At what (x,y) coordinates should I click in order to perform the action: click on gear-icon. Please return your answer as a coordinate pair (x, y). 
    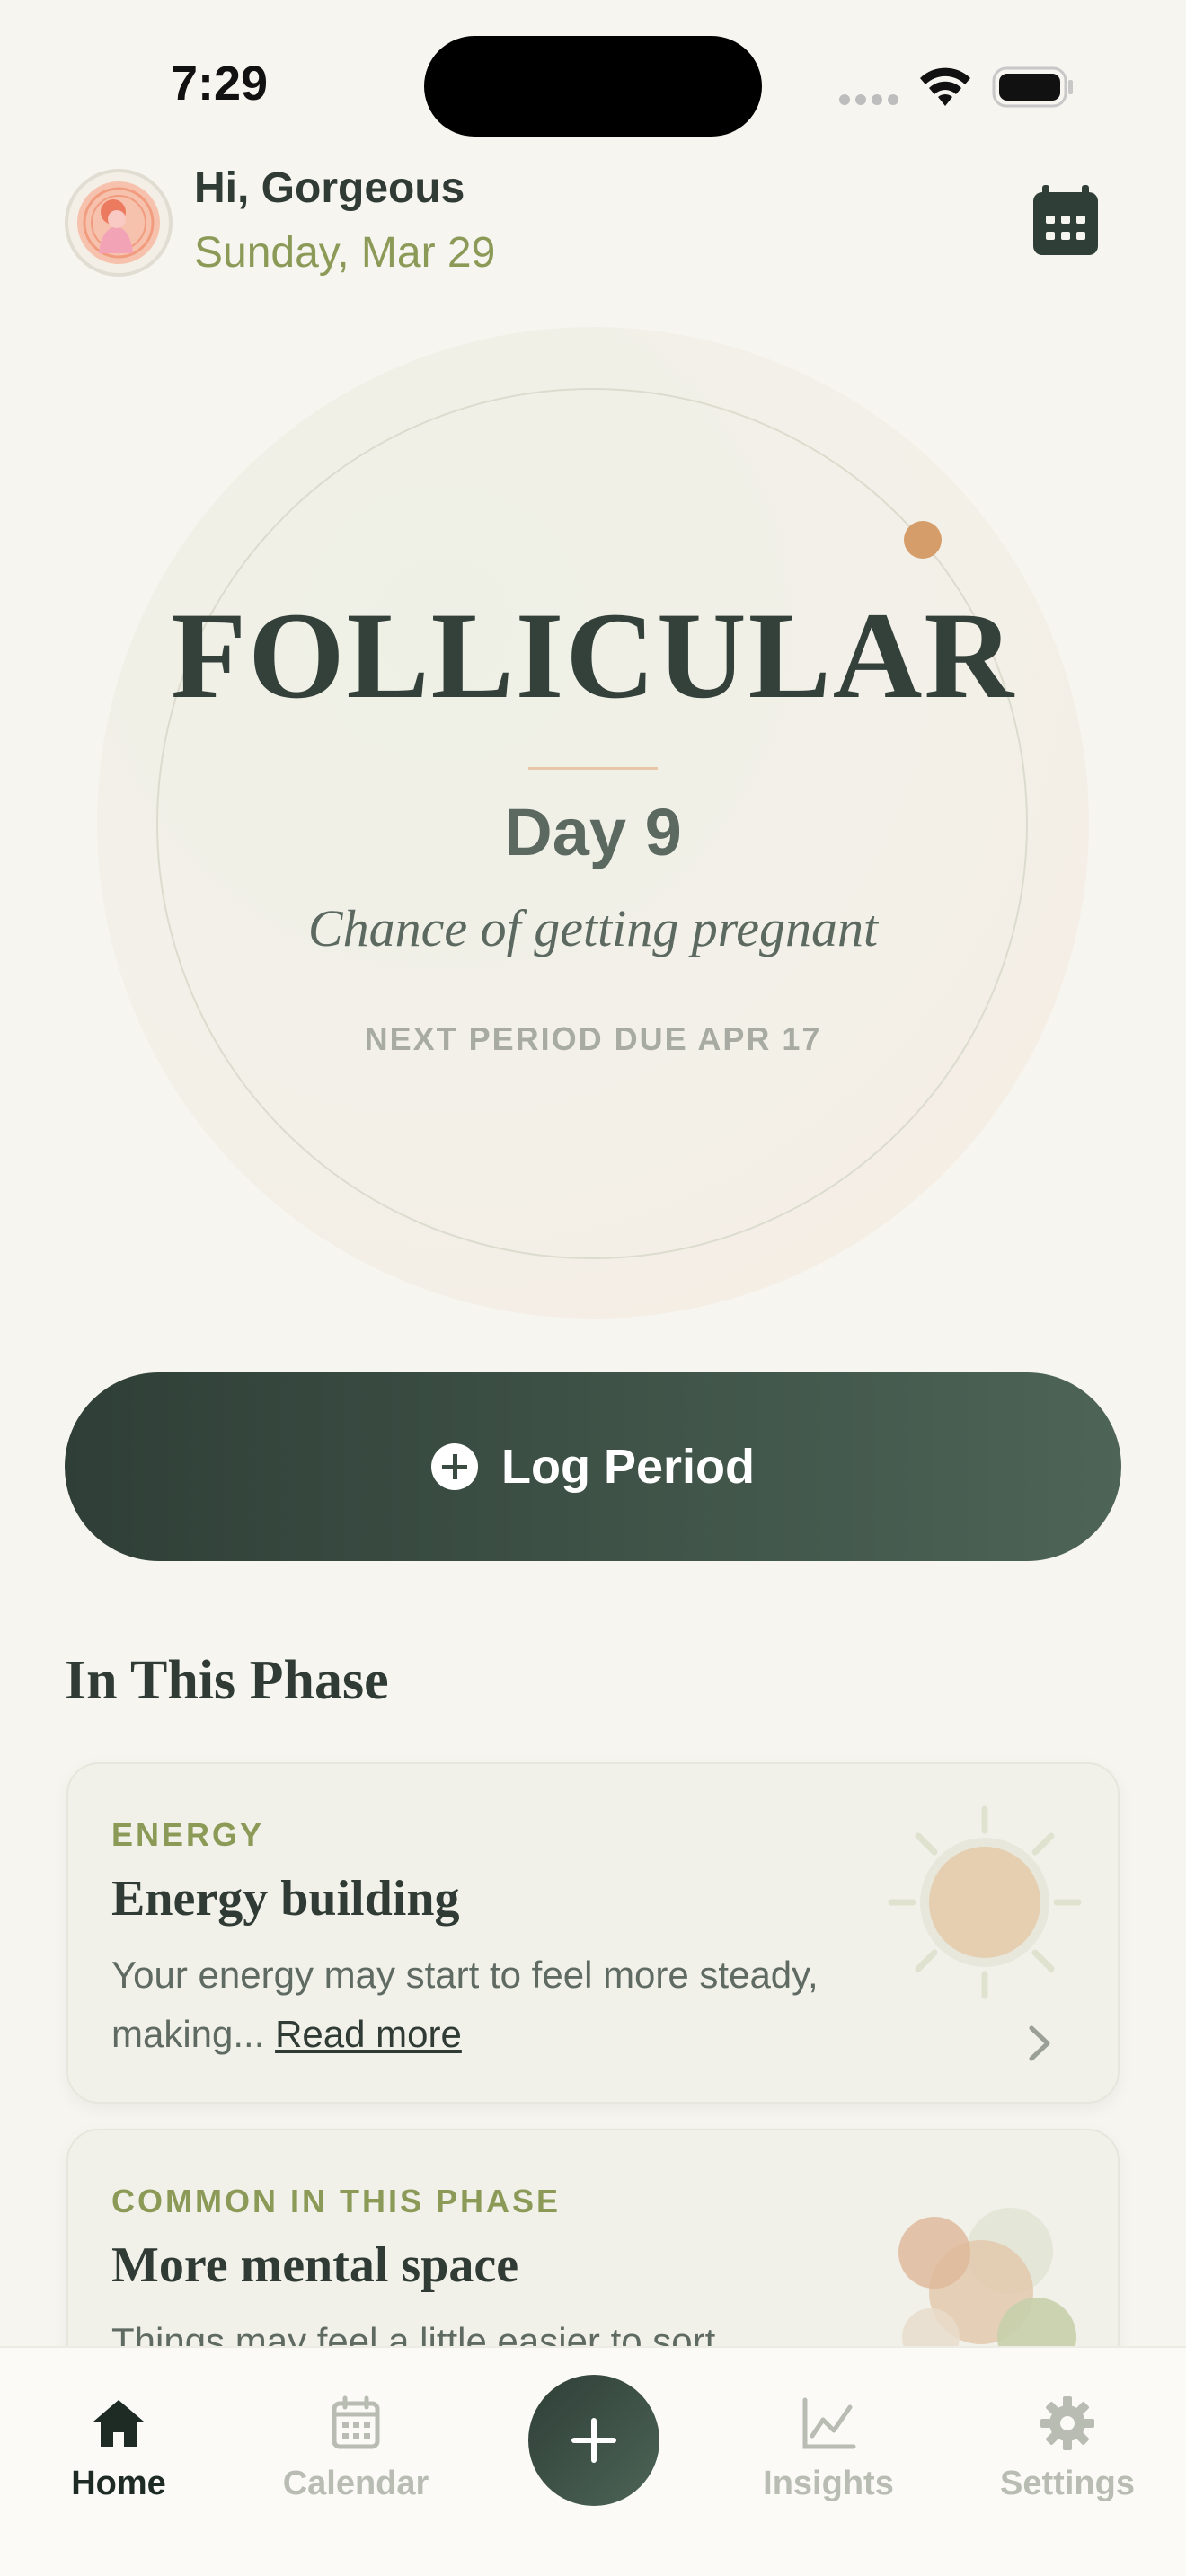
    Looking at the image, I should click on (1067, 2423).